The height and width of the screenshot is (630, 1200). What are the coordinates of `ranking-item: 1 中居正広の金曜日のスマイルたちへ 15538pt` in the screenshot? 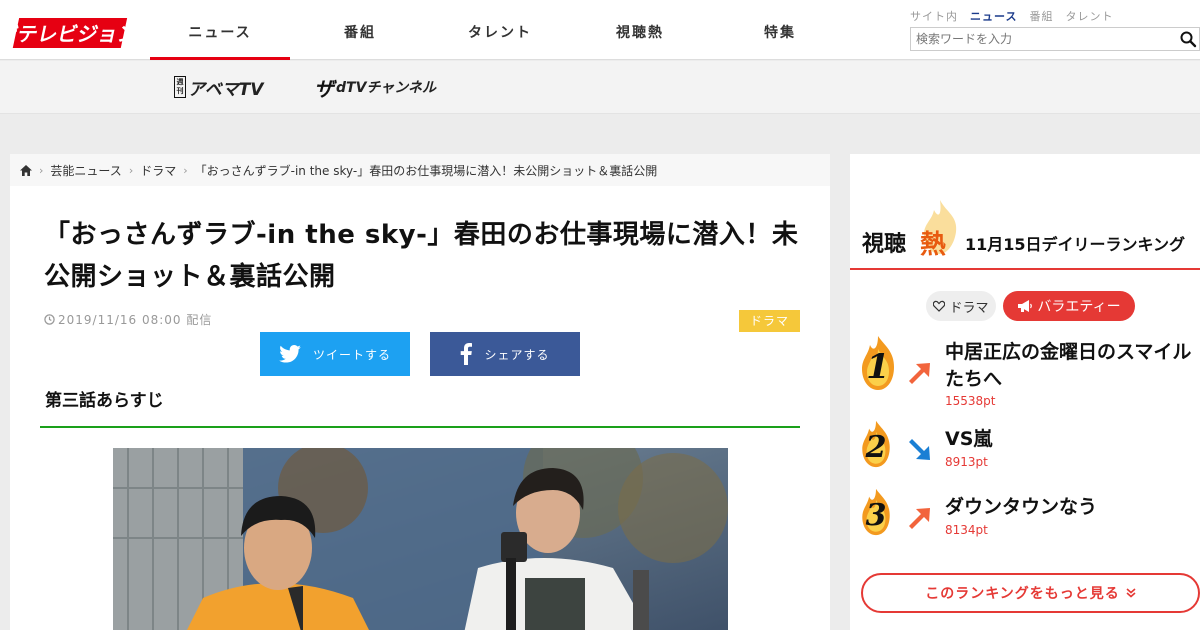 It's located at (1030, 372).